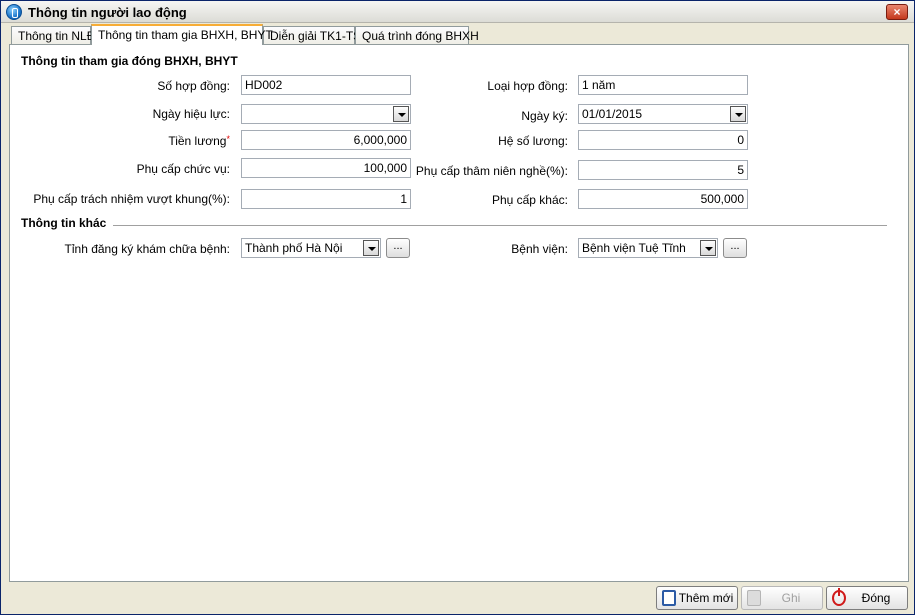  I want to click on benh-vien-select: Bệnh viện Tuệ Tĩnh, so click(648, 248).